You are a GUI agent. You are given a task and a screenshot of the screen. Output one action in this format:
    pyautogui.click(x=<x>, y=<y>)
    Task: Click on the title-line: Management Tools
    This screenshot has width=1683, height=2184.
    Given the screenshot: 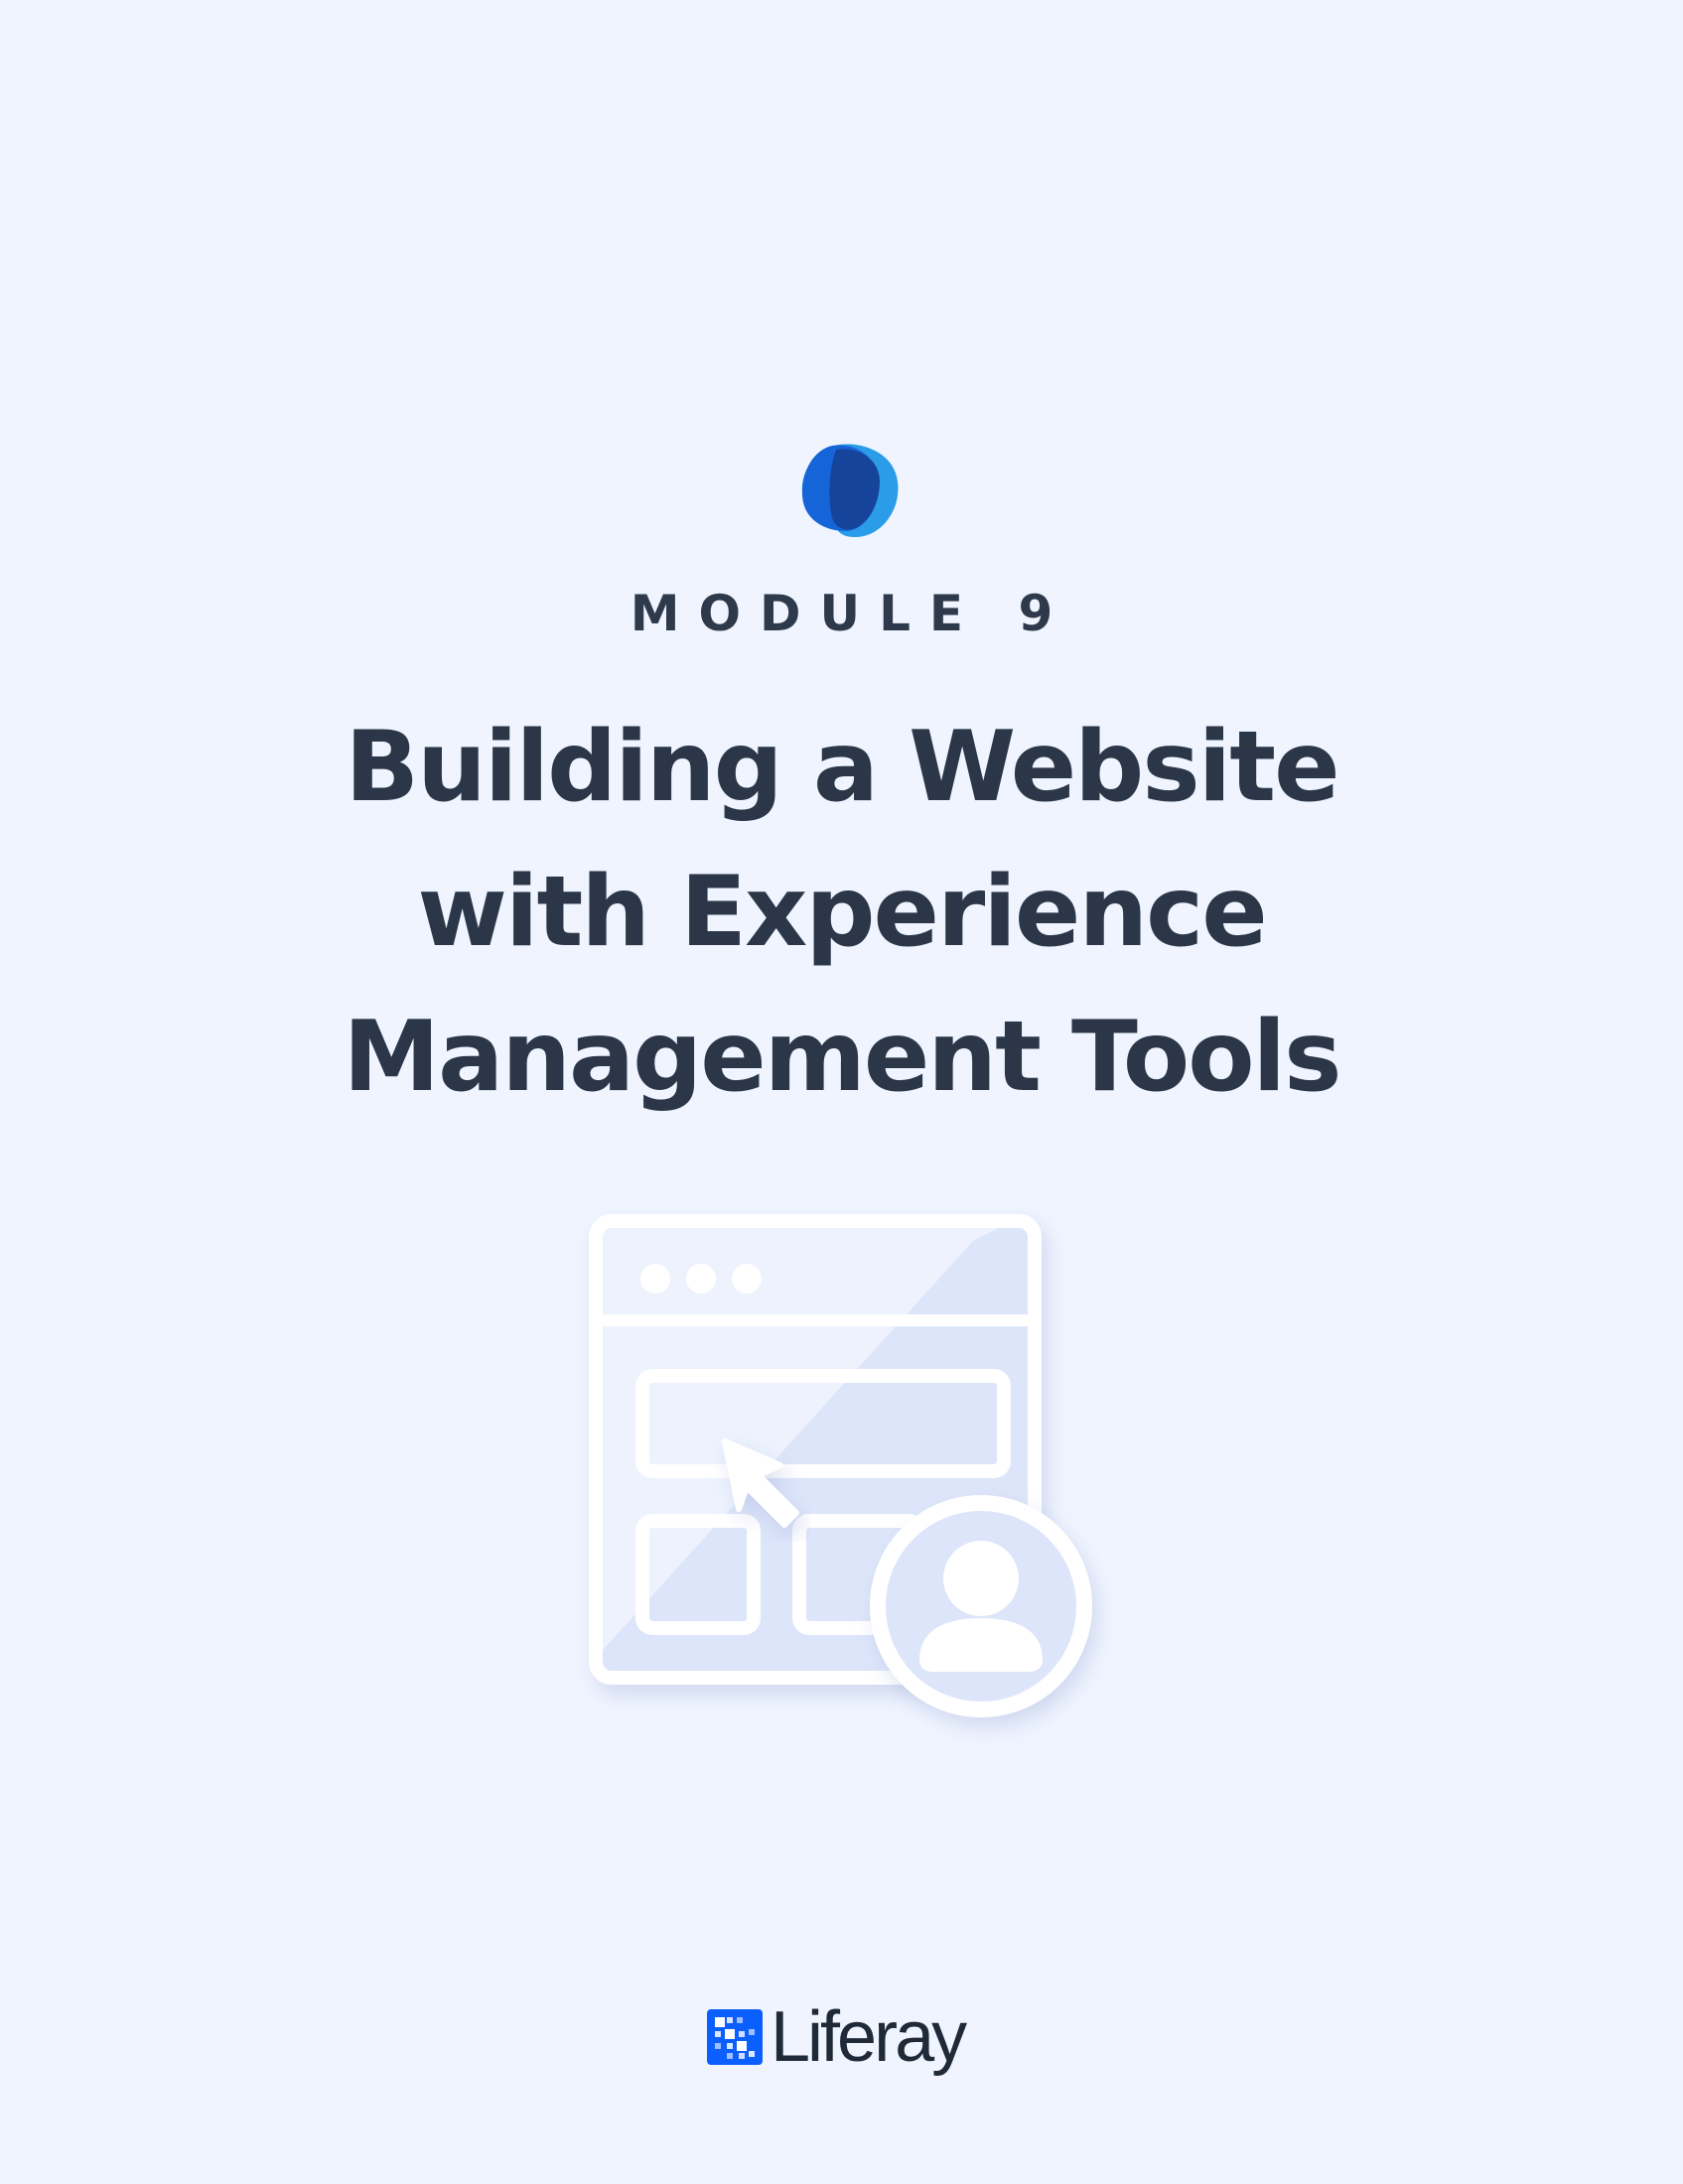 What is the action you would take?
    pyautogui.click(x=842, y=1057)
    